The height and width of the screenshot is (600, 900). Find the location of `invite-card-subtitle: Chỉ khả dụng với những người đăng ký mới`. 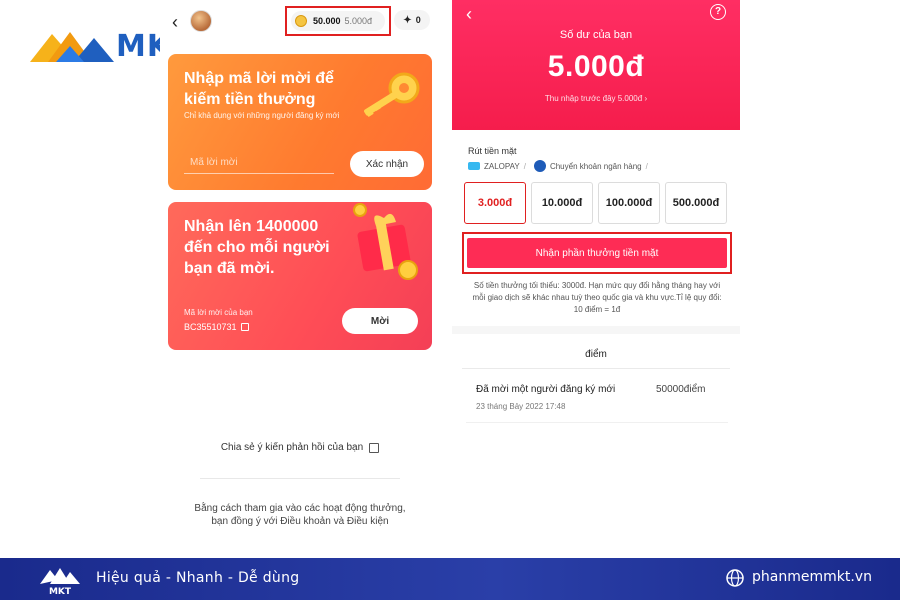

invite-card-subtitle: Chỉ khả dụng với những người đăng ký mới is located at coordinates (262, 115).